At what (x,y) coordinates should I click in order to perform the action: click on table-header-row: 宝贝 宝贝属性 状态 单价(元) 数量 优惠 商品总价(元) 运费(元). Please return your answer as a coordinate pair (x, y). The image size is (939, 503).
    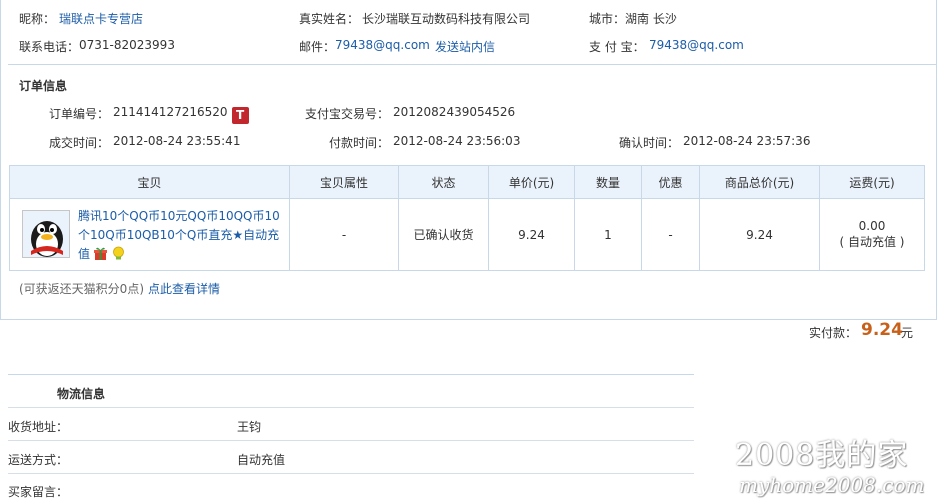
    Looking at the image, I should click on (467, 182).